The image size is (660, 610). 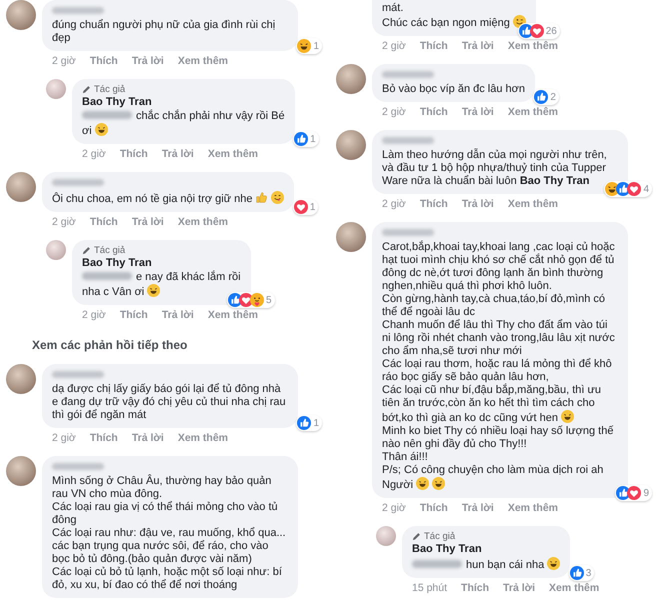 What do you see at coordinates (164, 31) in the screenshot?
I see `comment-text: đúng chuẩn người phụ nữ của gia đình rùi chị đẹp` at bounding box center [164, 31].